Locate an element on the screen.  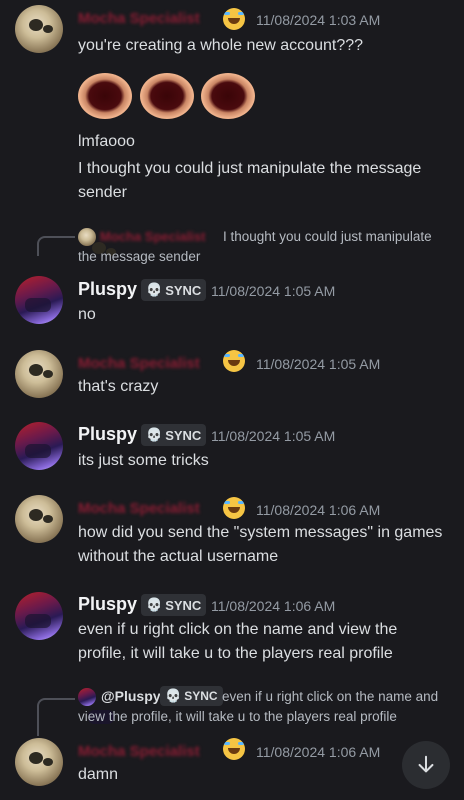
message-text: that's crazy is located at coordinates (118, 386).